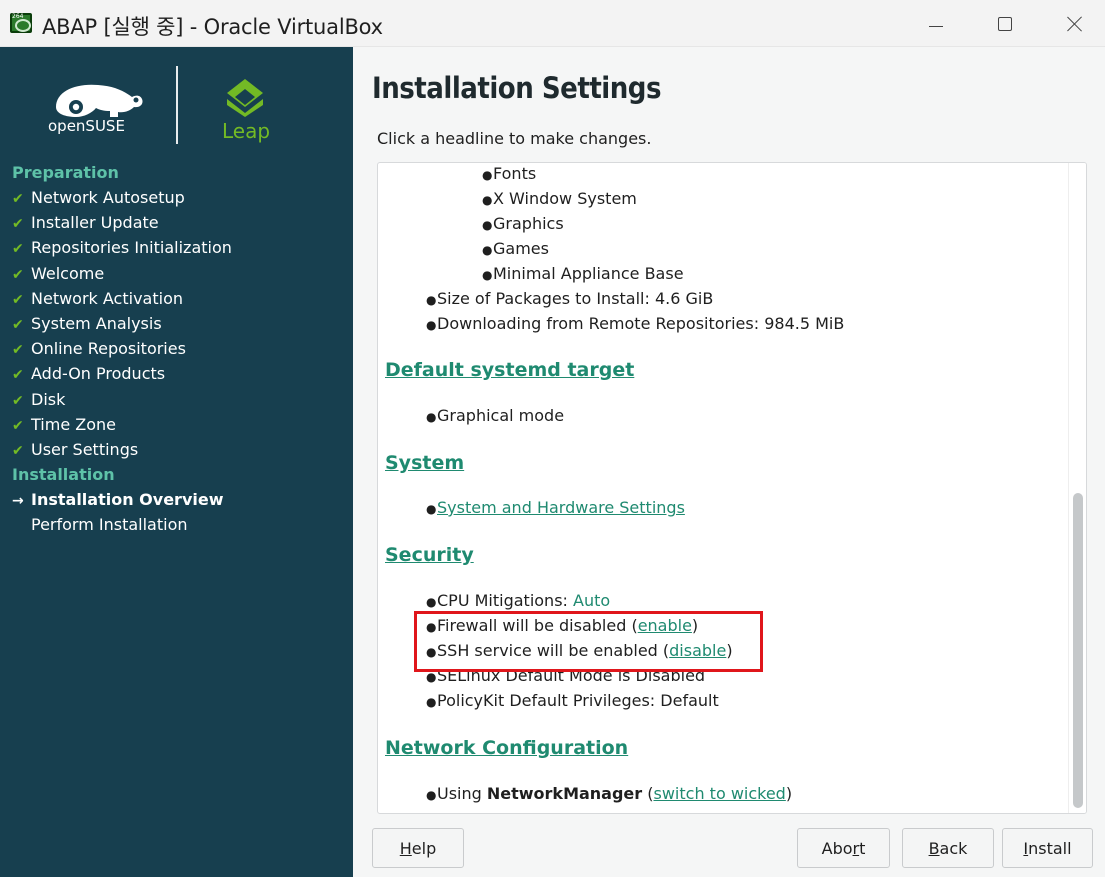 The height and width of the screenshot is (877, 1105). Describe the element at coordinates (552, 23) in the screenshot. I see `window-titlebar: ABAP [실행 중] - Oracle VirtualBox` at that location.